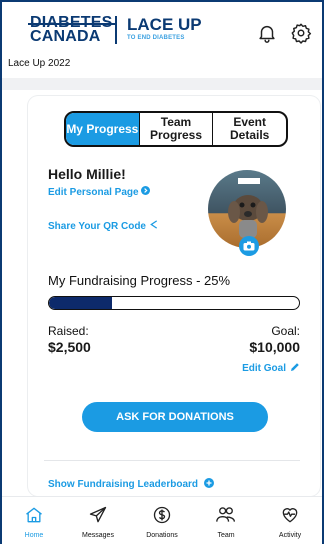 The height and width of the screenshot is (544, 324). Describe the element at coordinates (154, 226) in the screenshot. I see `share-icon` at that location.